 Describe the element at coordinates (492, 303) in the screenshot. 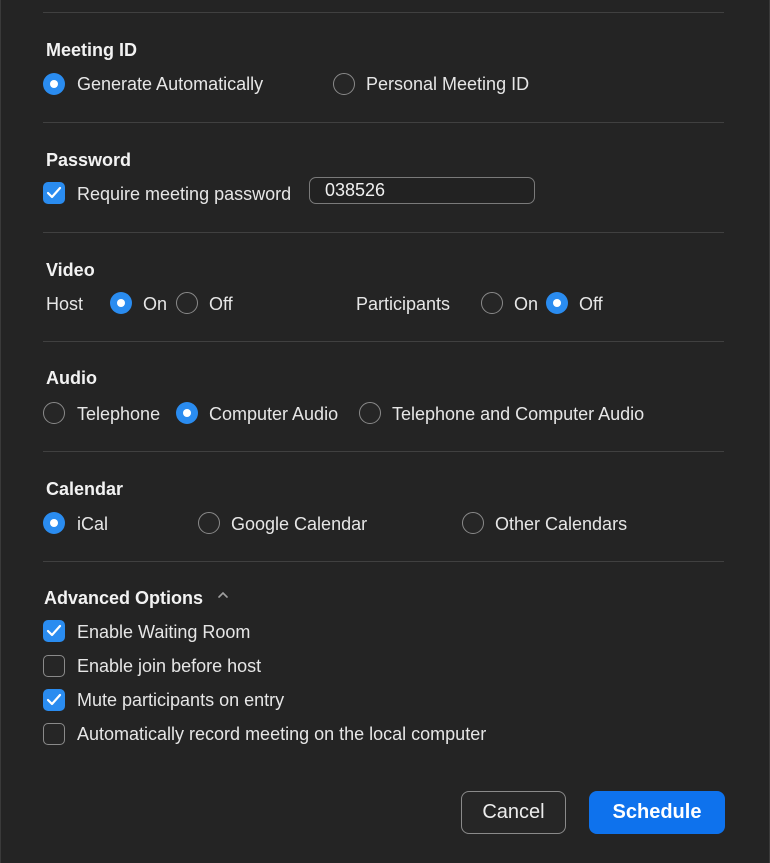

I see `participants-video-on-radio` at that location.